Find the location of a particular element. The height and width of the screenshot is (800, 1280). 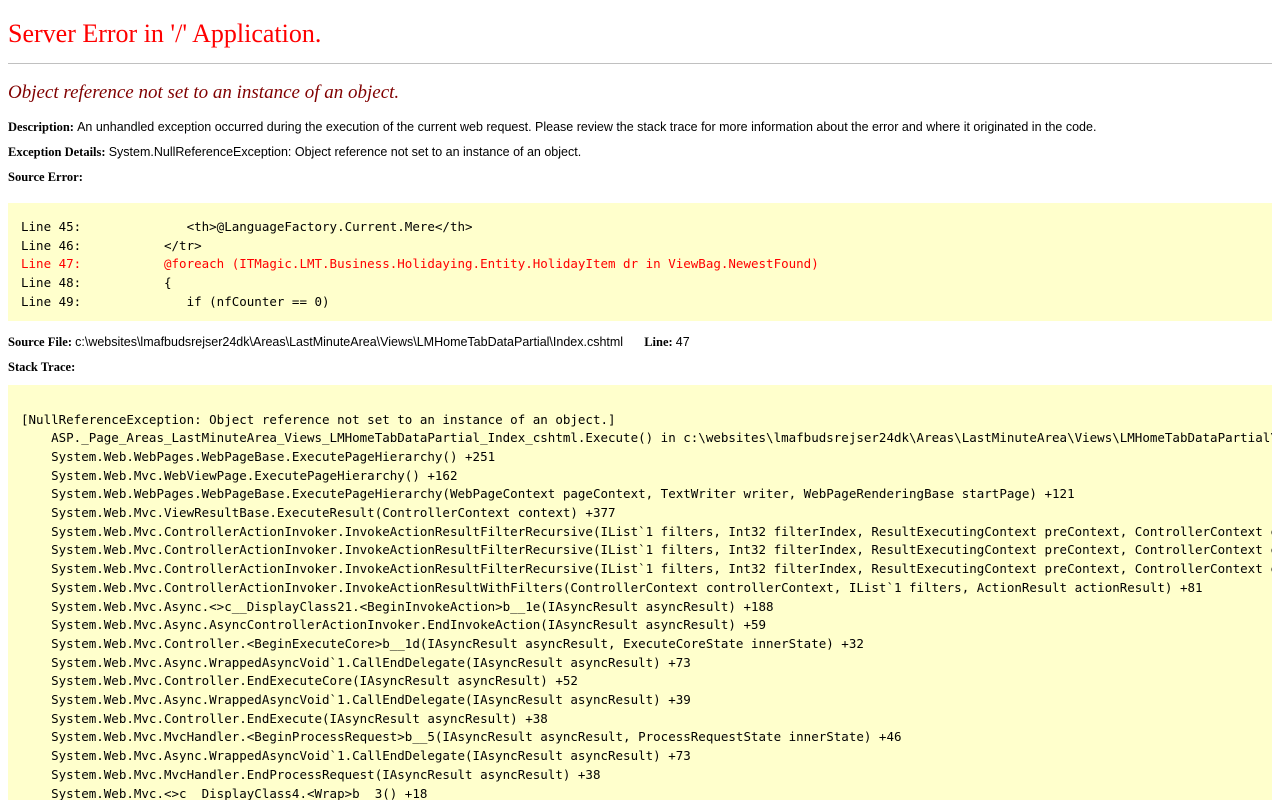

page-title: Server Error in '/' Application. is located at coordinates (165, 33).